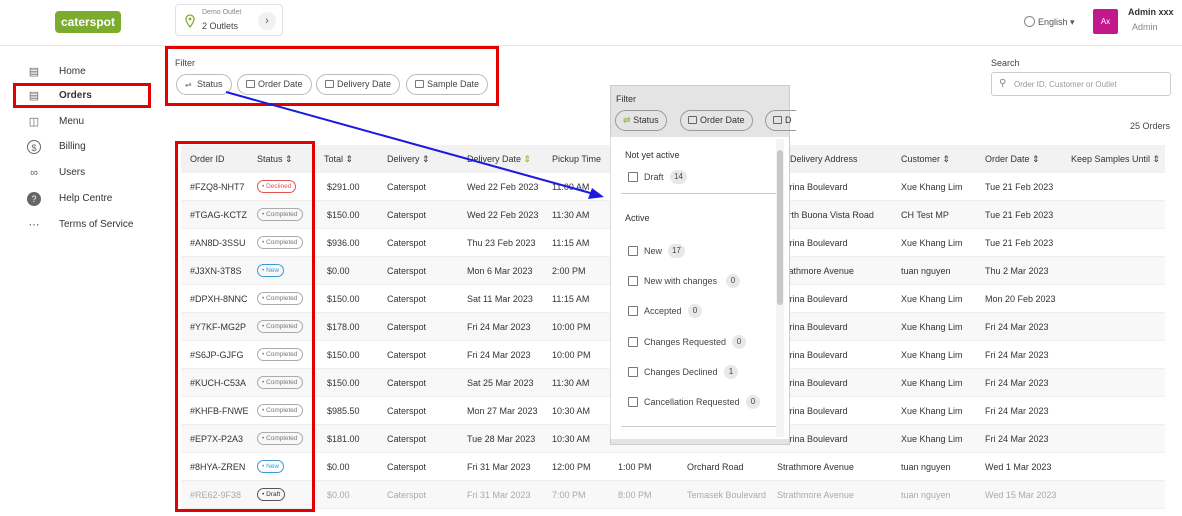  I want to click on column-header-delivery-date: Delivery Date ⇕, so click(499, 159).